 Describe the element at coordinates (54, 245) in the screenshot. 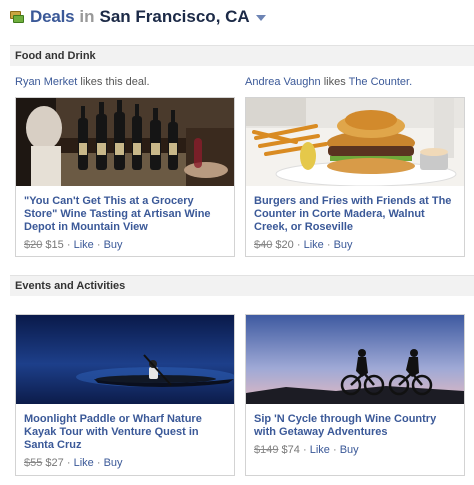

I see `deal-price: $15` at that location.